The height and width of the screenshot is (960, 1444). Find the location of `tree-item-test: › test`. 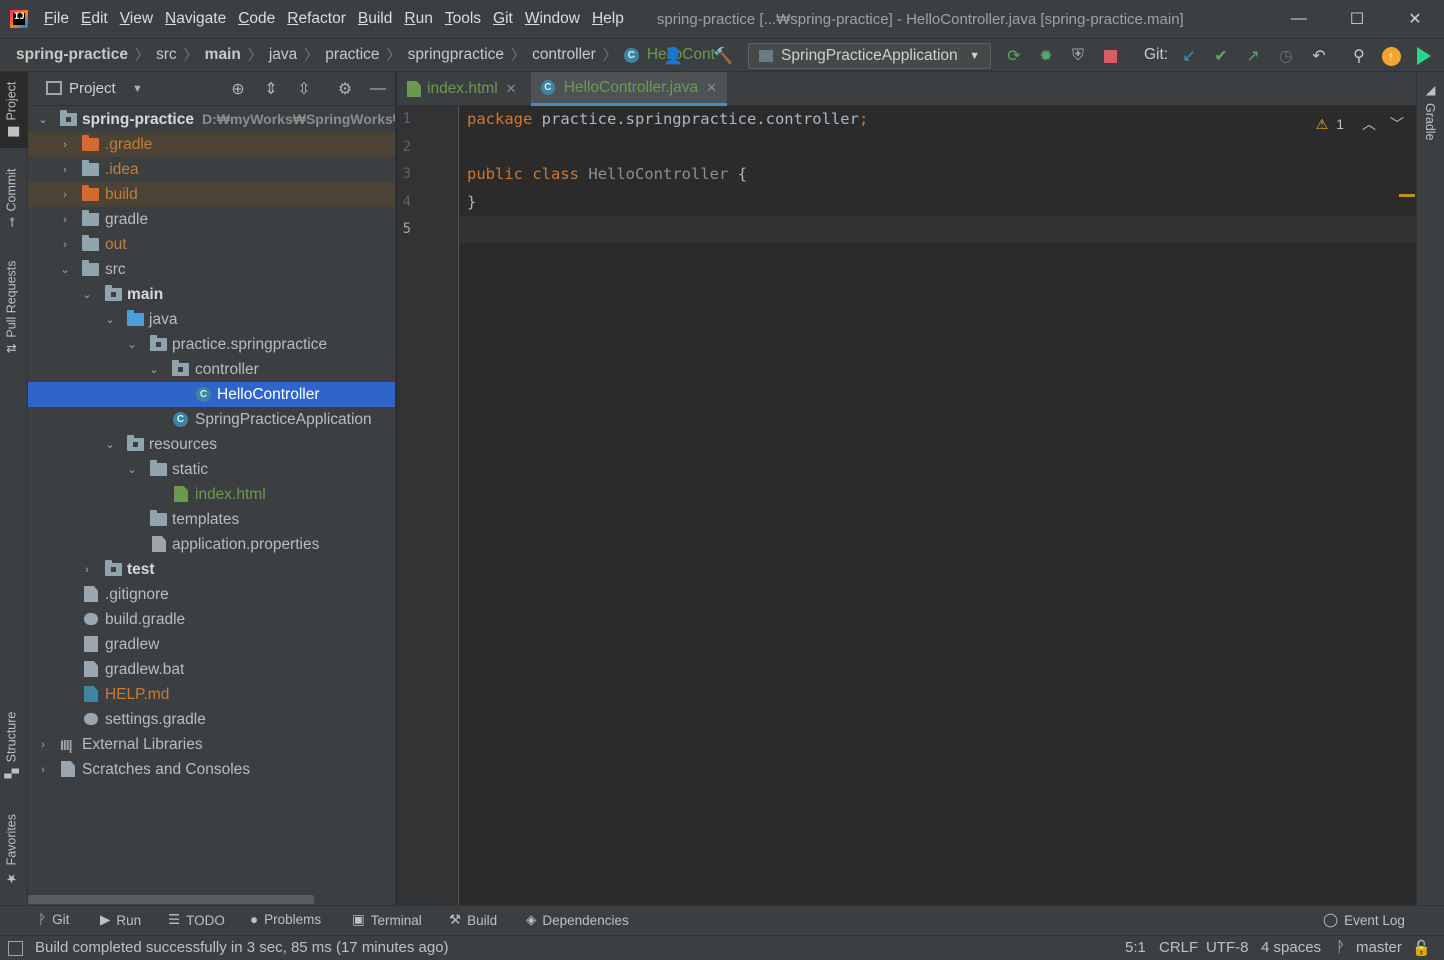

tree-item-test: › test is located at coordinates (211, 569).